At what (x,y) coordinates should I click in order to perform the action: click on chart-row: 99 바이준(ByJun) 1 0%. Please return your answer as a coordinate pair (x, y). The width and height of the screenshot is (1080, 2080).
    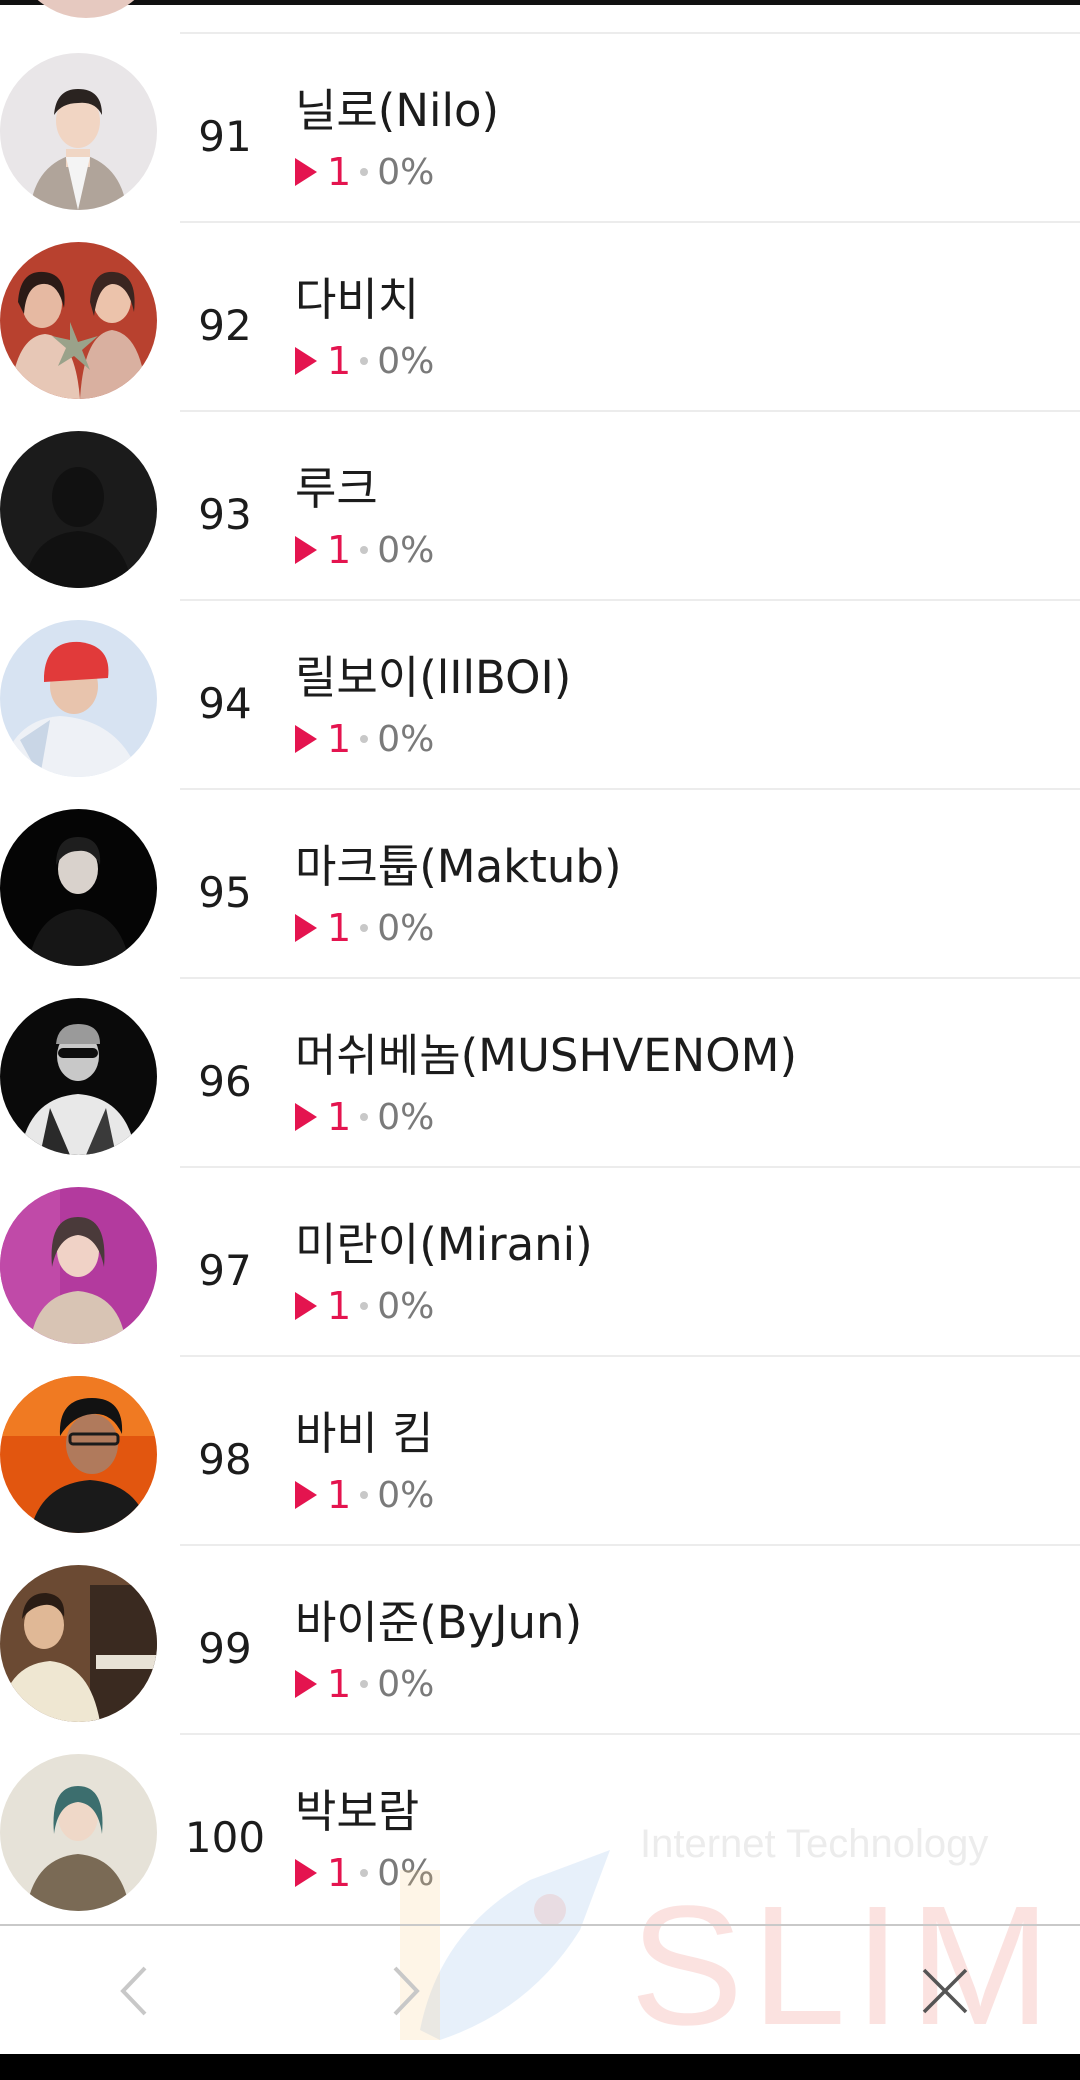
    Looking at the image, I should click on (540, 1640).